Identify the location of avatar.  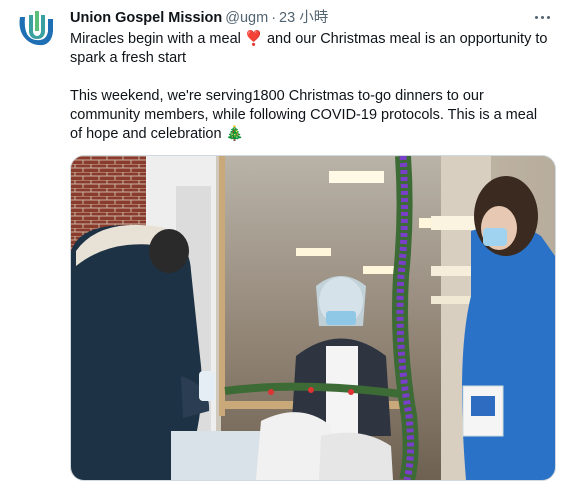
(35, 29).